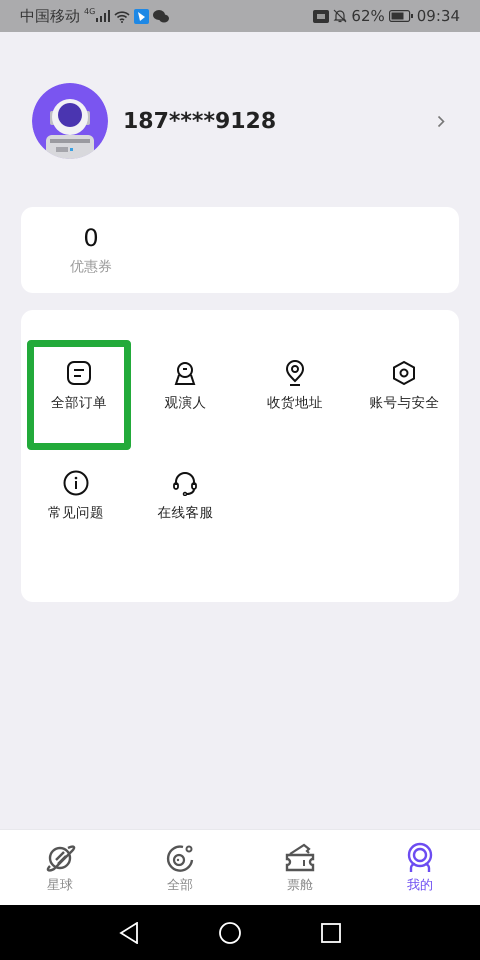  I want to click on tab-item: 票舱, so click(300, 867).